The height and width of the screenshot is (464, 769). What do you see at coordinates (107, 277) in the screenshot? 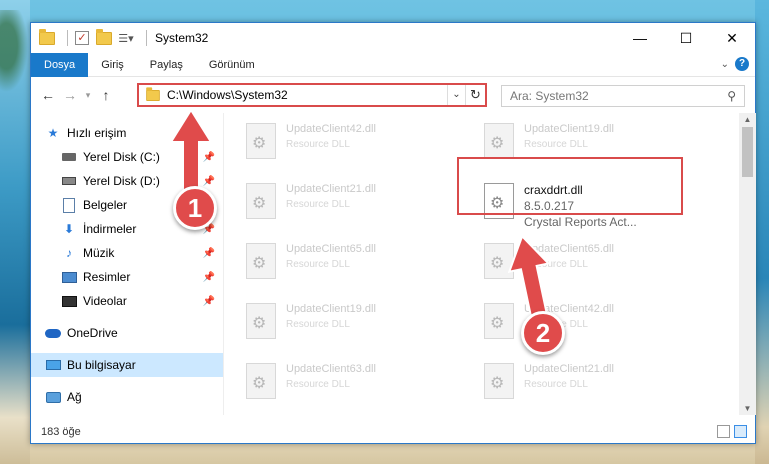
I see `sidebar-item-label: Resimler` at bounding box center [107, 277].